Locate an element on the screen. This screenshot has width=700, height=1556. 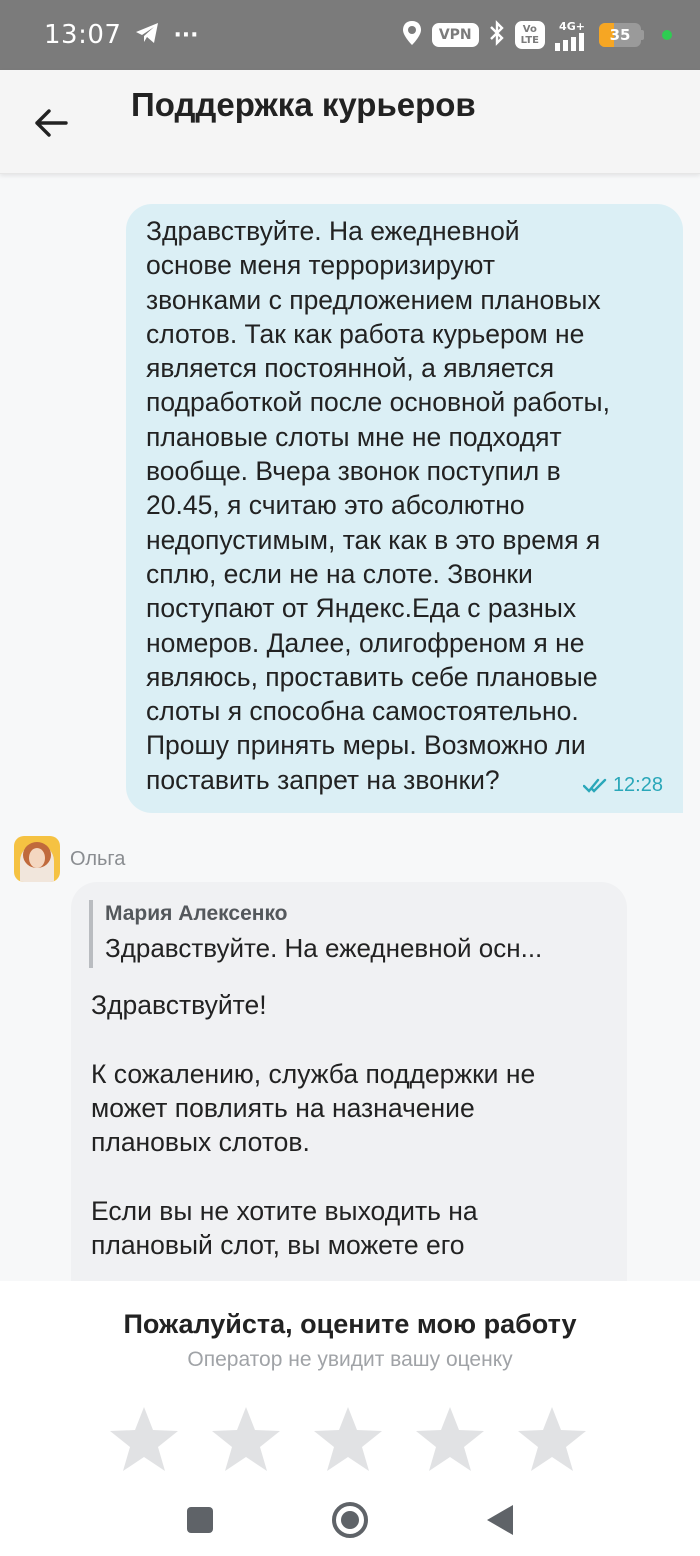
avatar-face is located at coordinates (37, 858).